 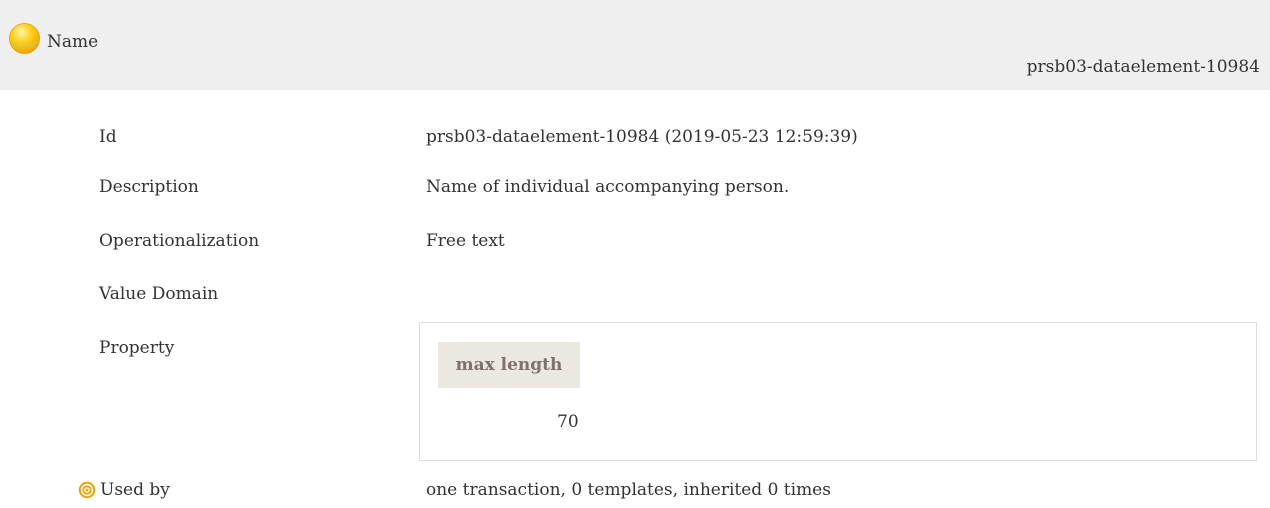 What do you see at coordinates (73, 41) in the screenshot?
I see `element-name: Name` at bounding box center [73, 41].